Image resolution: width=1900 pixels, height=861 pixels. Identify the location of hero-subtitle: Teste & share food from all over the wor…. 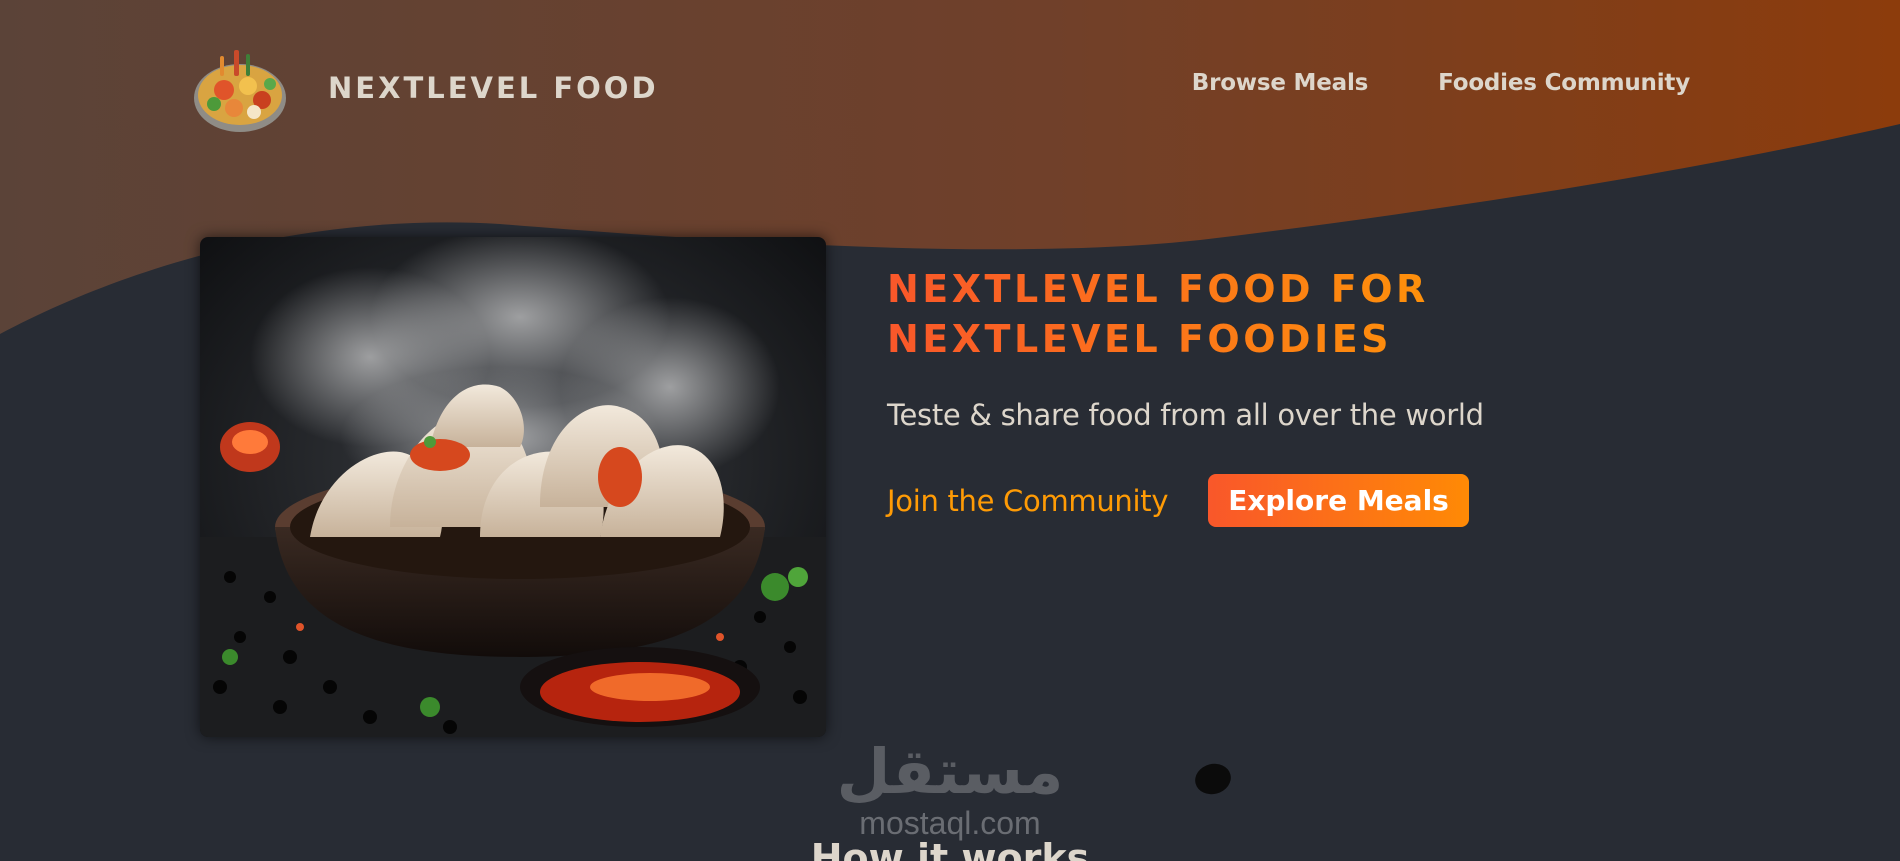
(1185, 415).